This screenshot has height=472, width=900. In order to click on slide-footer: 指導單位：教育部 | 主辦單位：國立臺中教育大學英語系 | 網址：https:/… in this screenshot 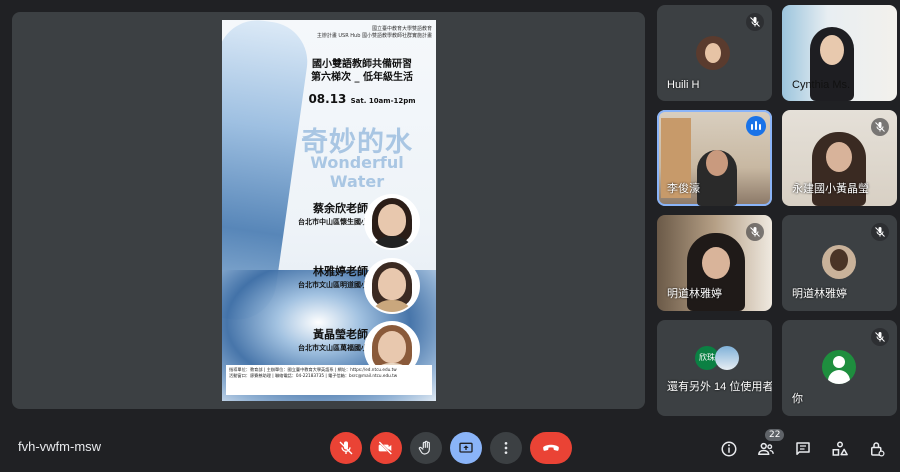, I will do `click(329, 380)`.